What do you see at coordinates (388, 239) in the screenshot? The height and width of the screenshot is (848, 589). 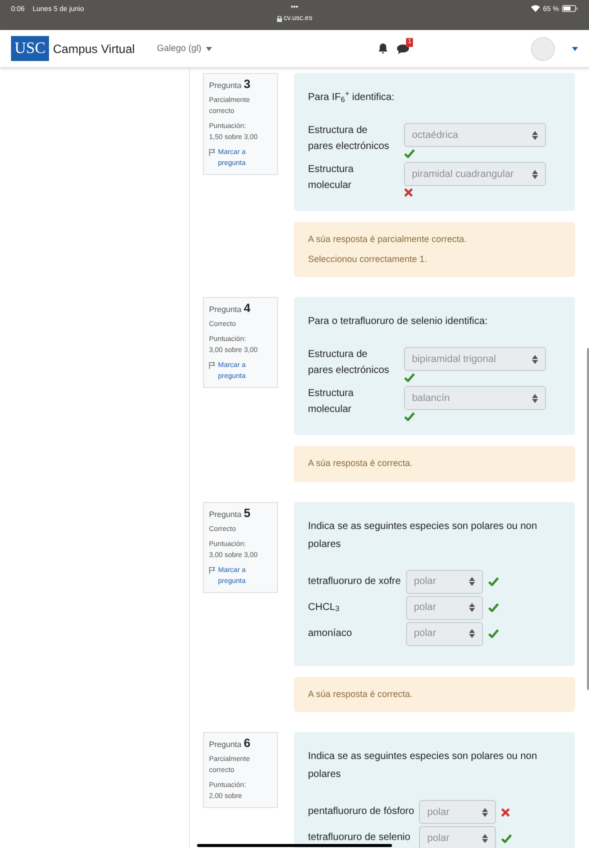 I see `feedback-text: A súa resposta é parcialmente correcta.` at bounding box center [388, 239].